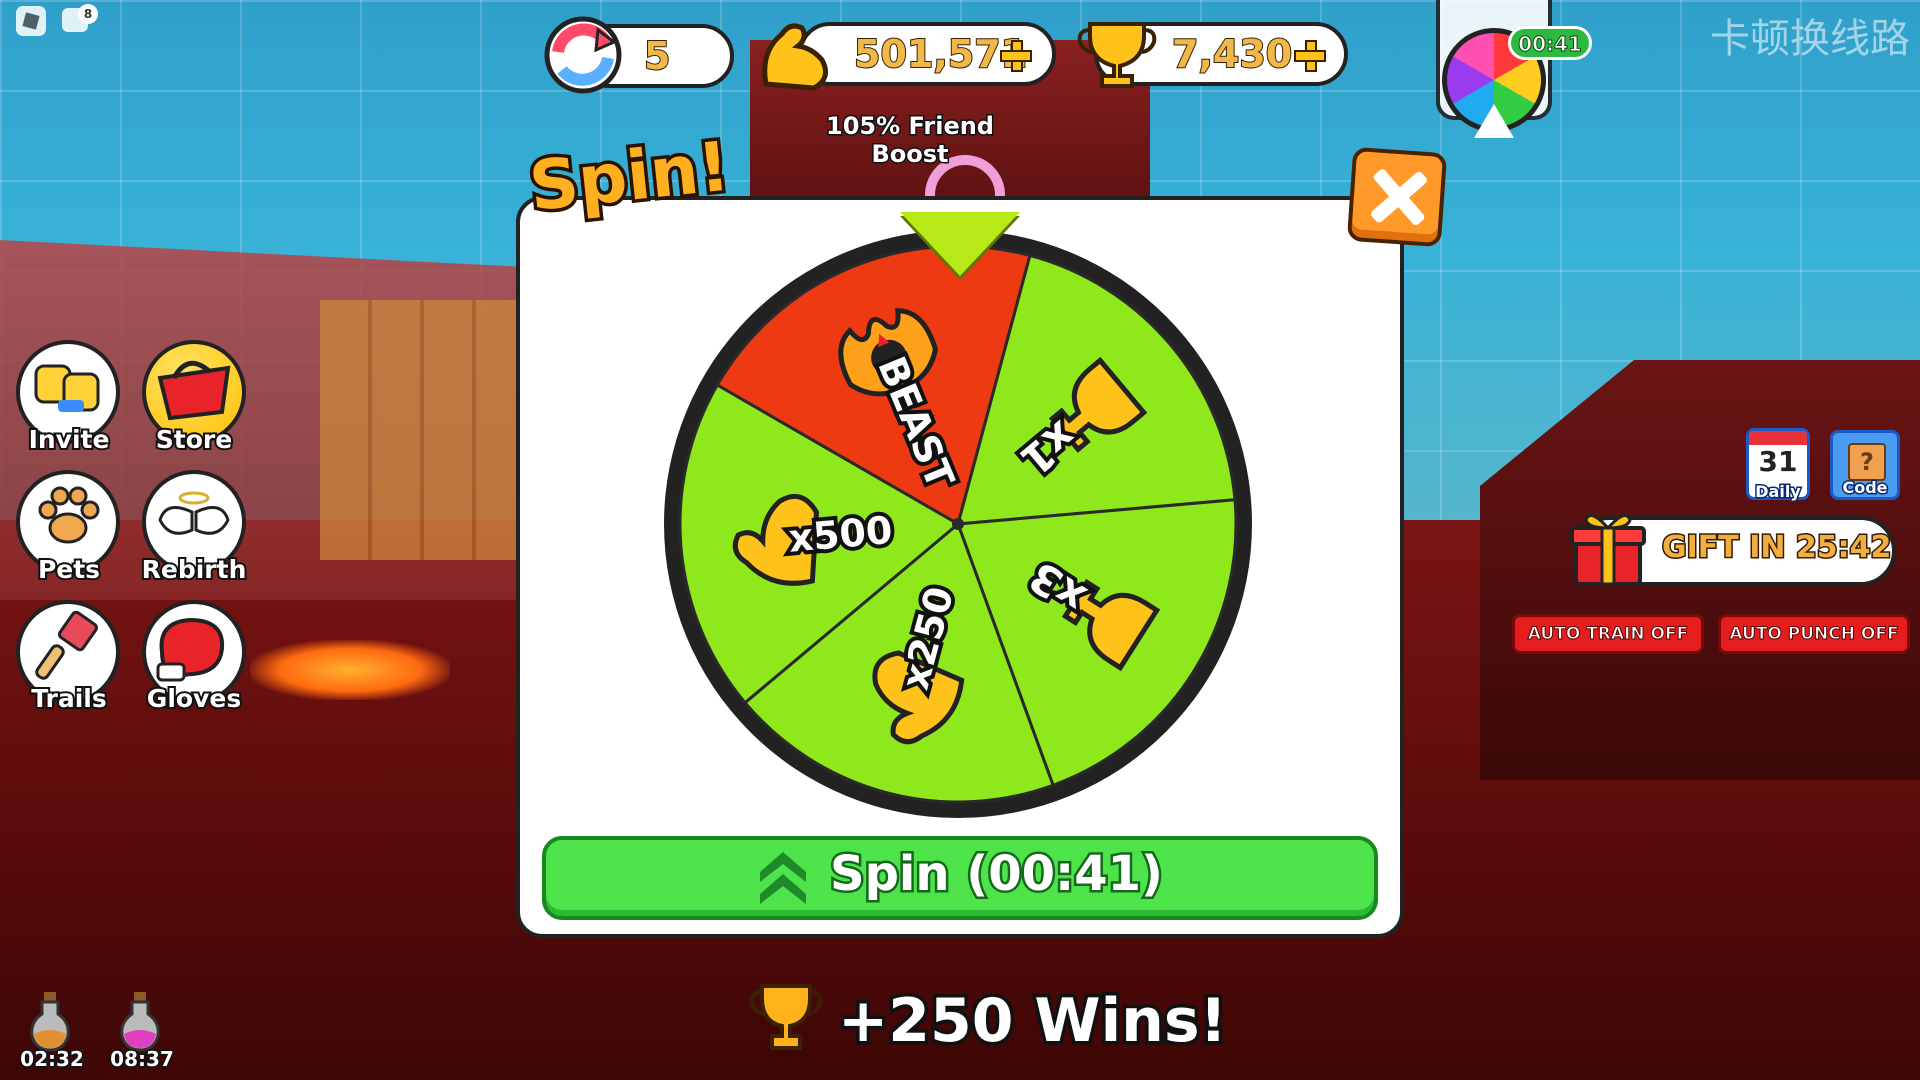 Image resolution: width=1920 pixels, height=1080 pixels. Describe the element at coordinates (350, 670) in the screenshot. I see `lava-glow` at that location.